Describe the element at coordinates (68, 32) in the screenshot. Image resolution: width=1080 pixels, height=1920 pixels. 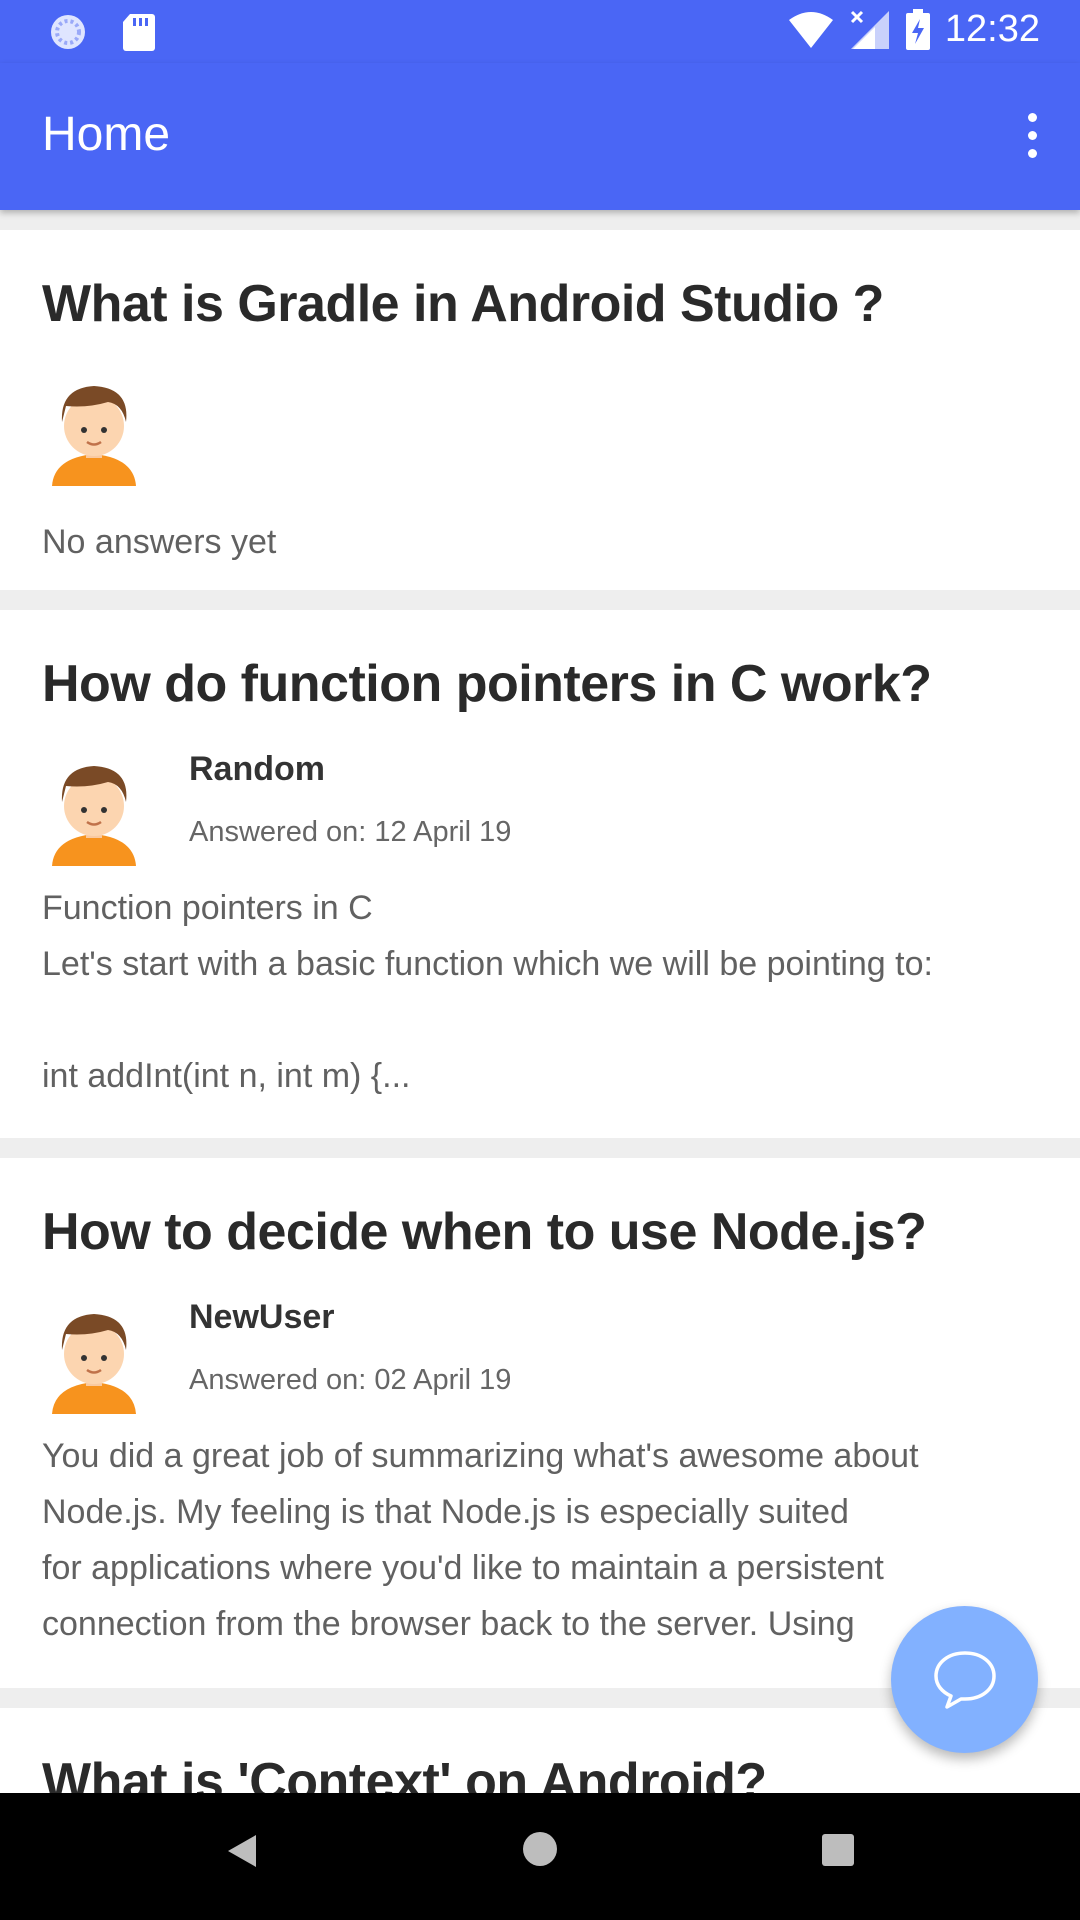
I see `sync-icon` at that location.